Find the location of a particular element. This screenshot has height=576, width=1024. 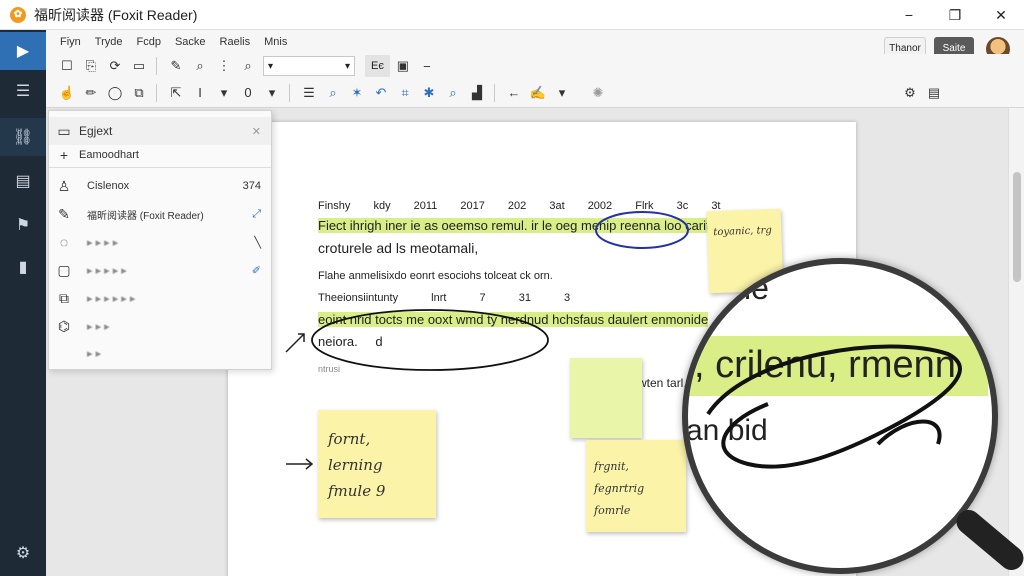

flag-icon: ⚑ is located at coordinates (23, 225).